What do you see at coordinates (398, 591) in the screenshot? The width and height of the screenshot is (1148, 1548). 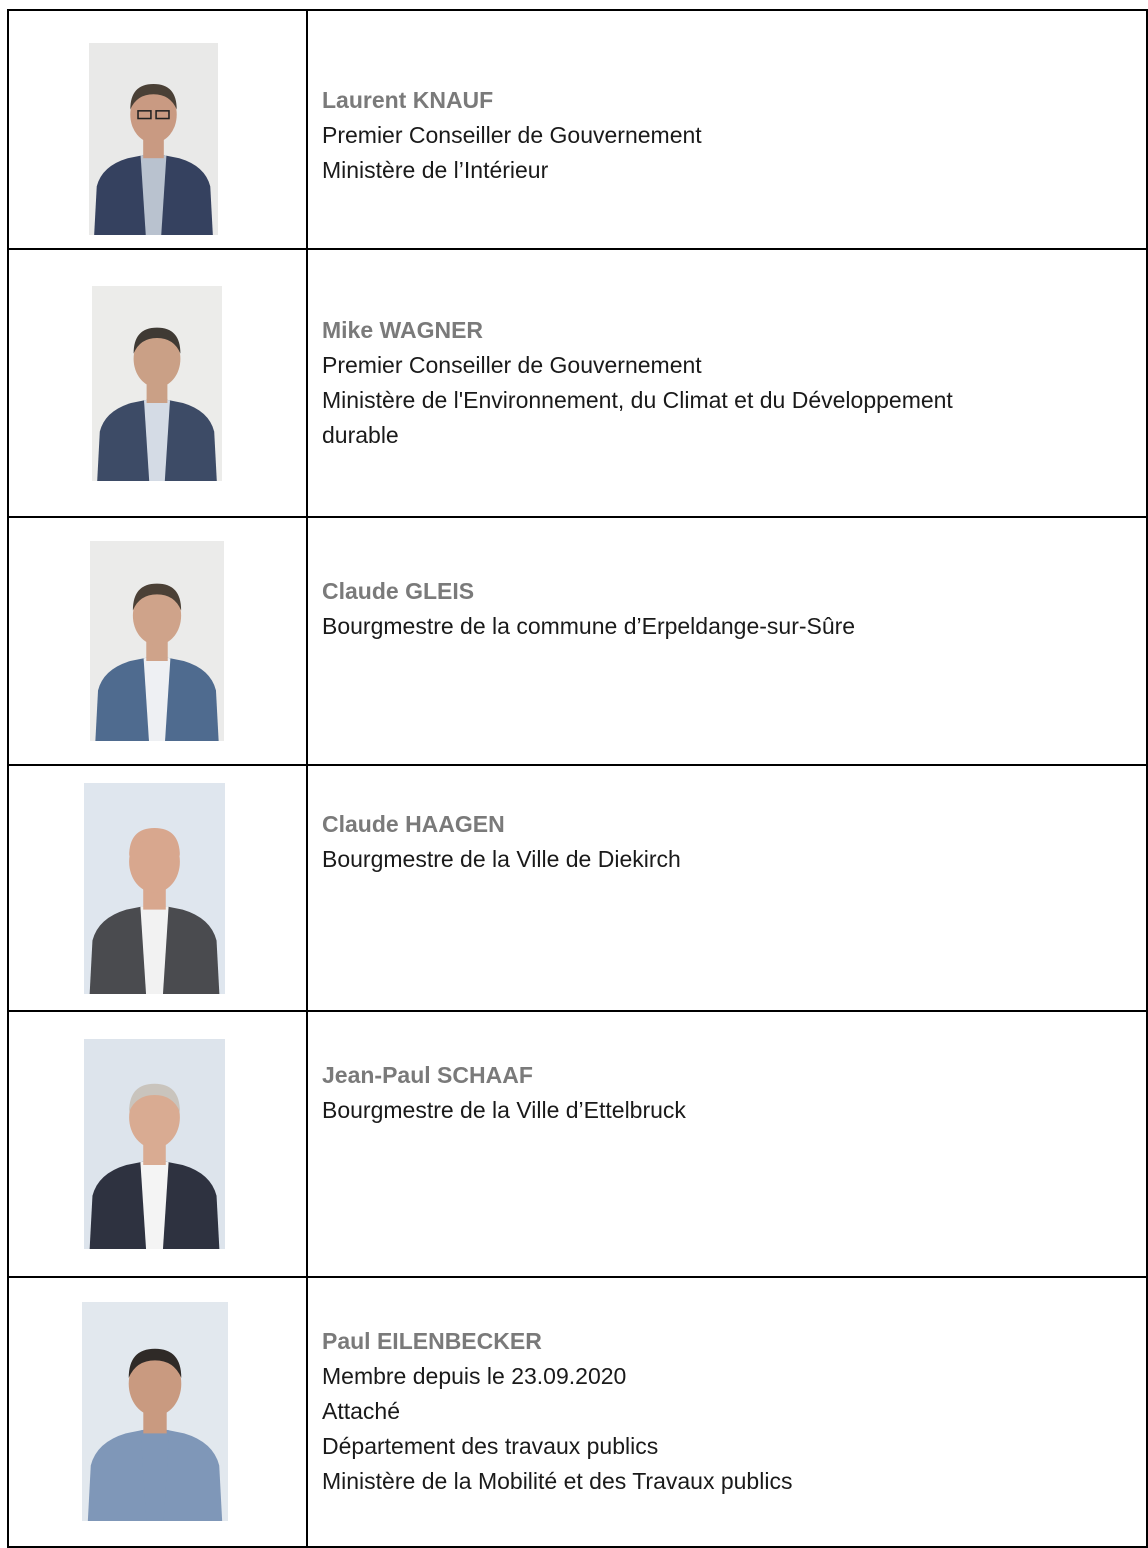 I see `member-name: Claude GLEIS` at bounding box center [398, 591].